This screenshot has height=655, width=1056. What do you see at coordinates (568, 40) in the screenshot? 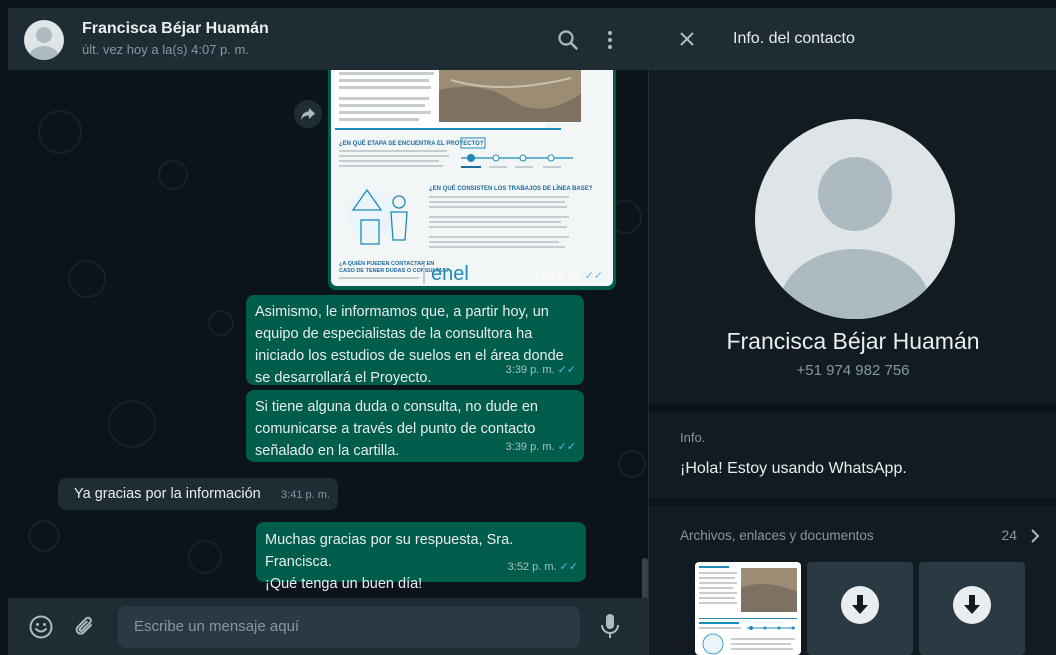
I see `search-icon` at bounding box center [568, 40].